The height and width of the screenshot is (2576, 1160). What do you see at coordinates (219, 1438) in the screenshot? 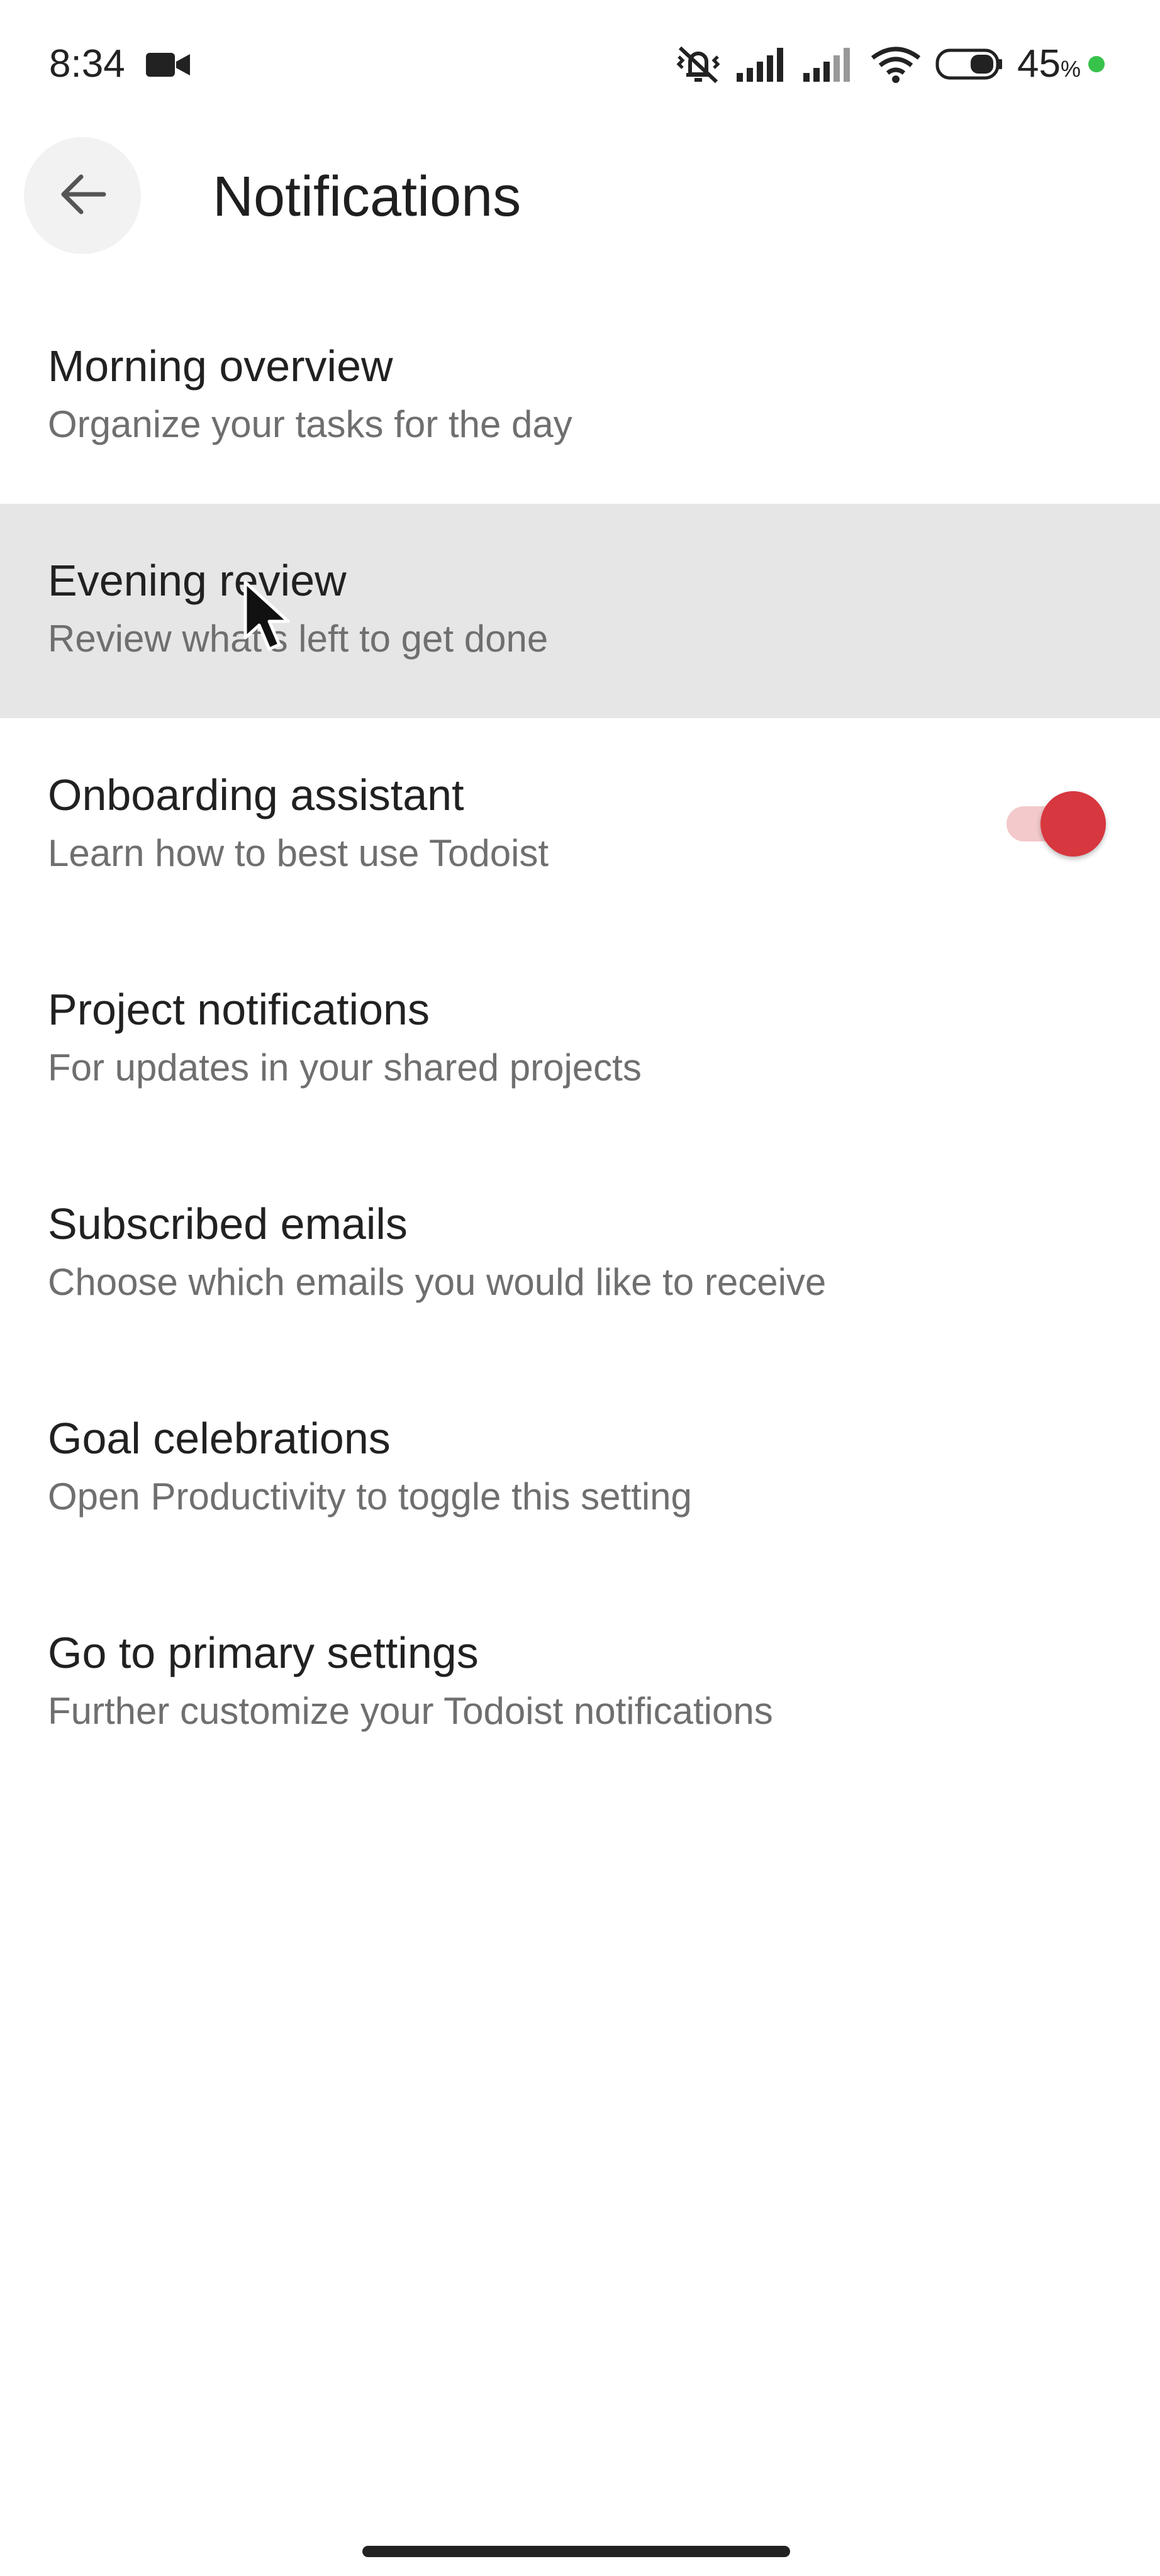
I see `setting-title: Goal celebrations` at bounding box center [219, 1438].